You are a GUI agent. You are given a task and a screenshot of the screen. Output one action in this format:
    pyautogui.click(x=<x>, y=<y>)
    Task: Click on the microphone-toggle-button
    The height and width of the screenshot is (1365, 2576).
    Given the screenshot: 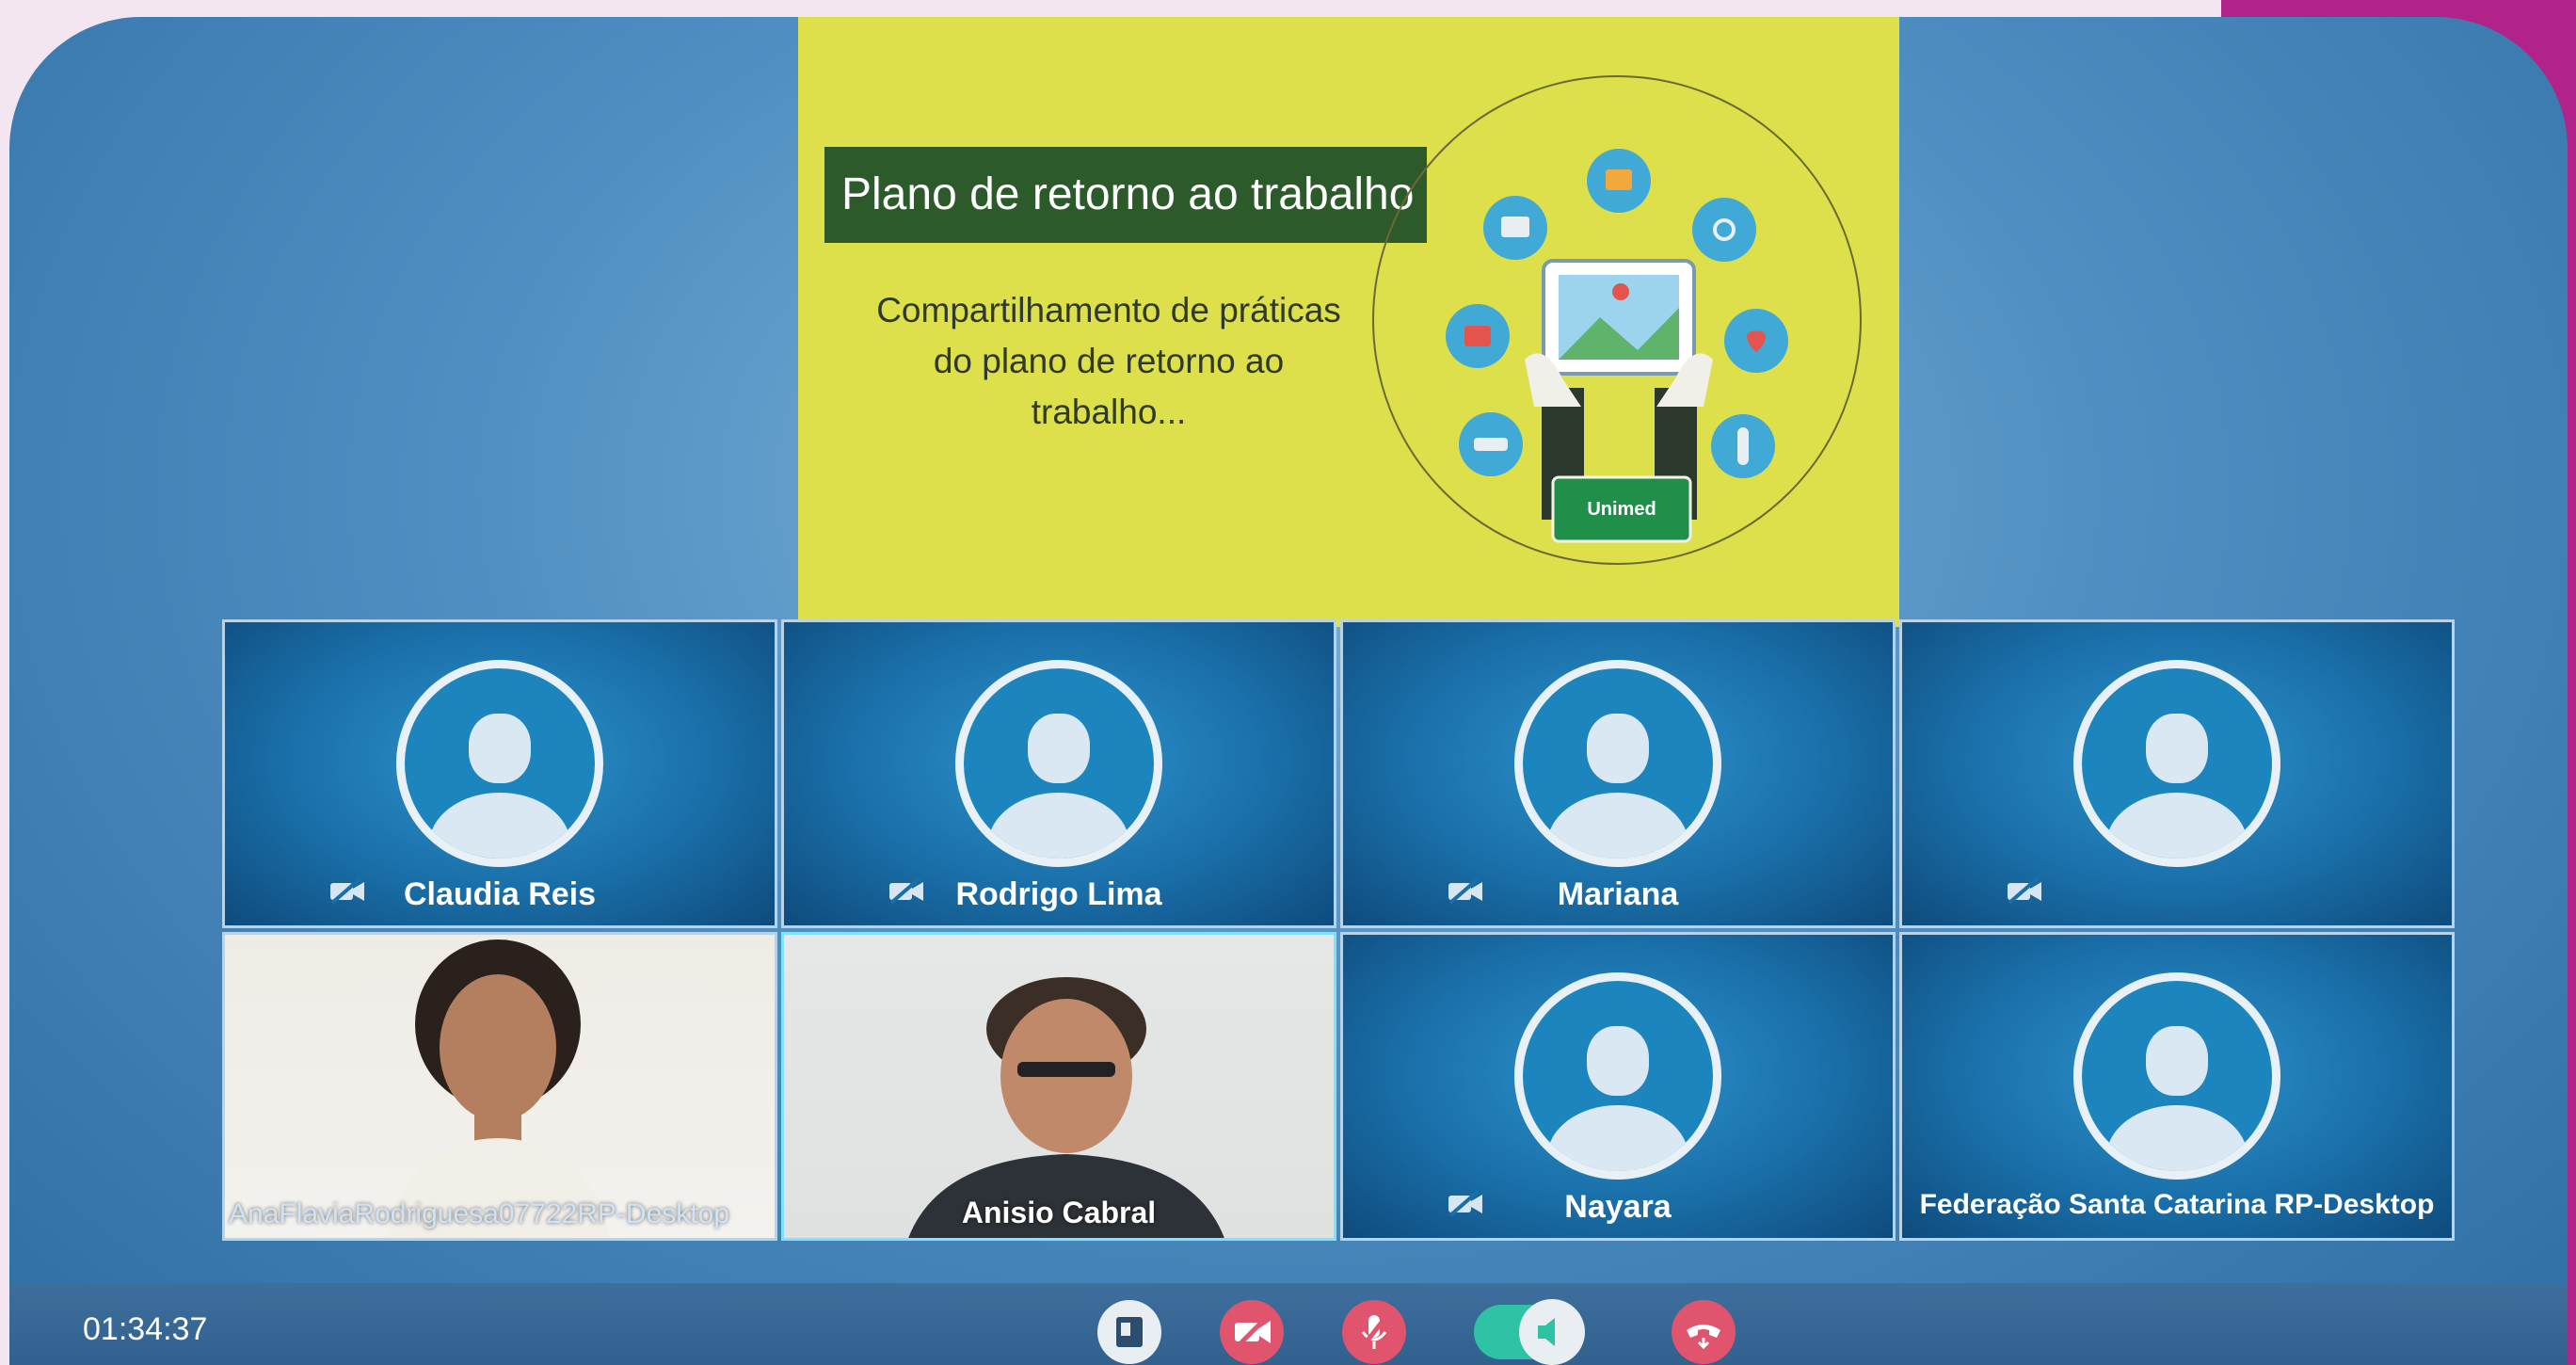 What is the action you would take?
    pyautogui.click(x=1374, y=1332)
    